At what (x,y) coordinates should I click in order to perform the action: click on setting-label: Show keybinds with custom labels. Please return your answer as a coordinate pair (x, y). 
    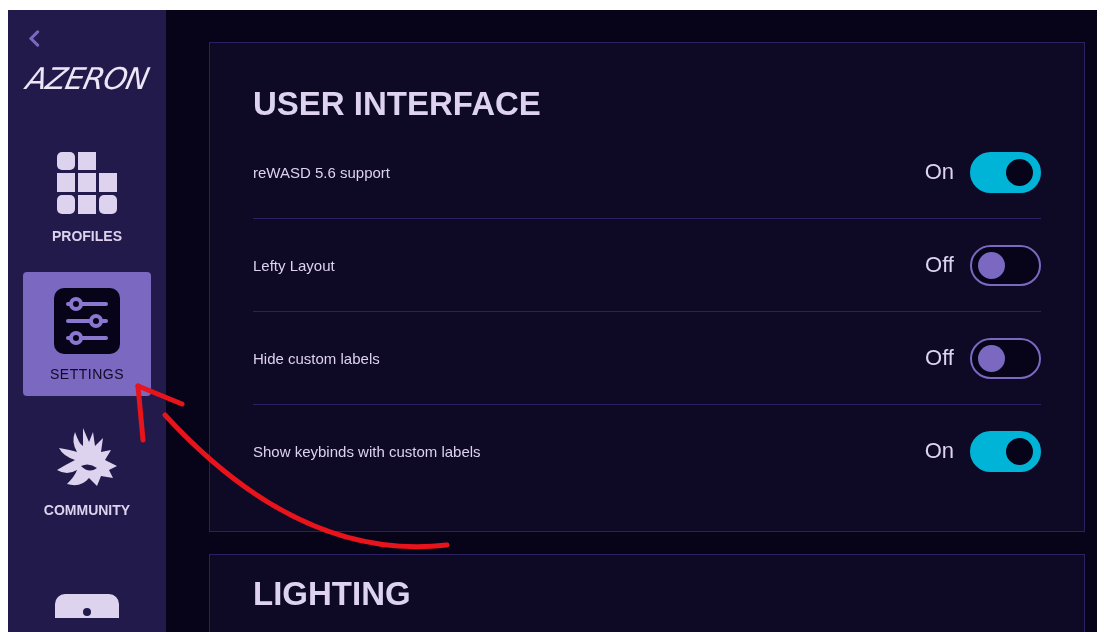
    Looking at the image, I should click on (367, 451).